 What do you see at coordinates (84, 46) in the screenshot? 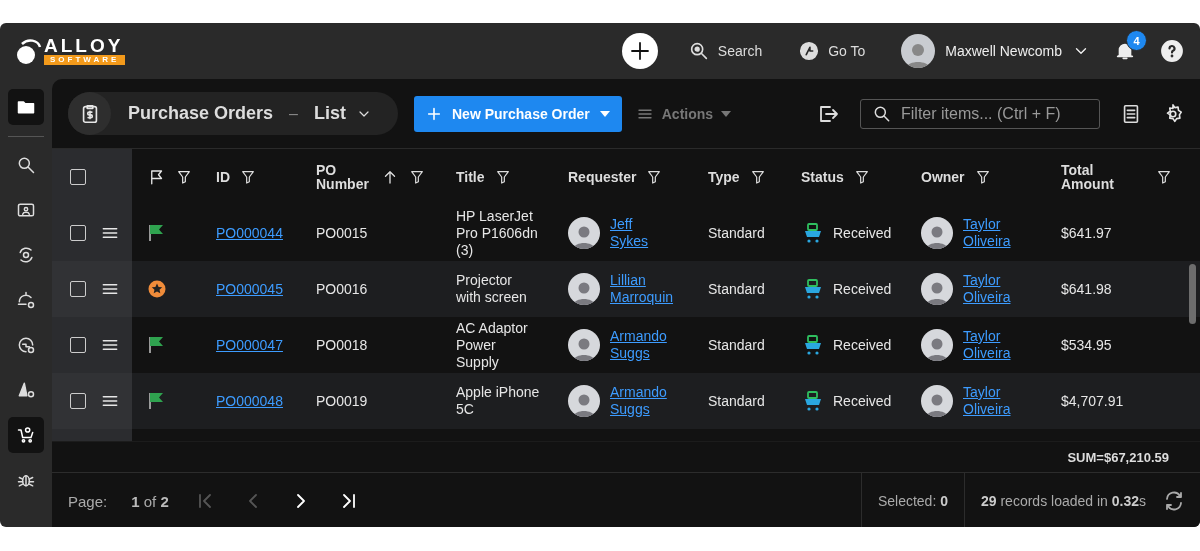
I see `logo-wordmark: ALLOY` at bounding box center [84, 46].